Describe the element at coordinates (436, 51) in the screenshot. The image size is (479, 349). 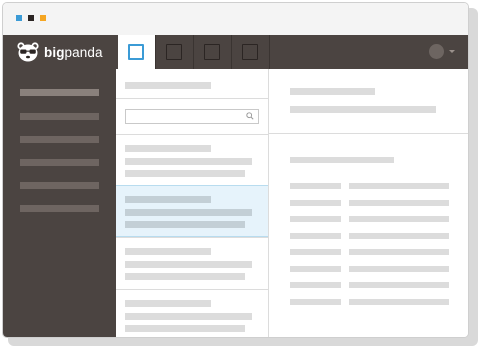
I see `user-avatar-icon` at that location.